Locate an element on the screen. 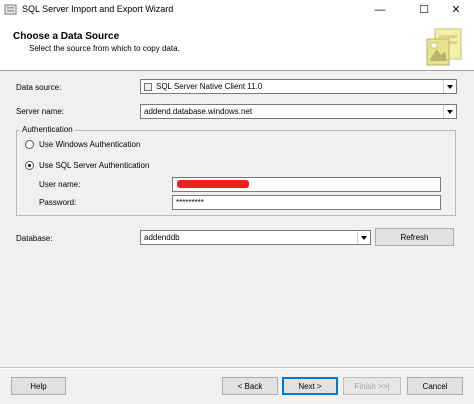 The width and height of the screenshot is (474, 404). database-value: addenddb is located at coordinates (162, 237).